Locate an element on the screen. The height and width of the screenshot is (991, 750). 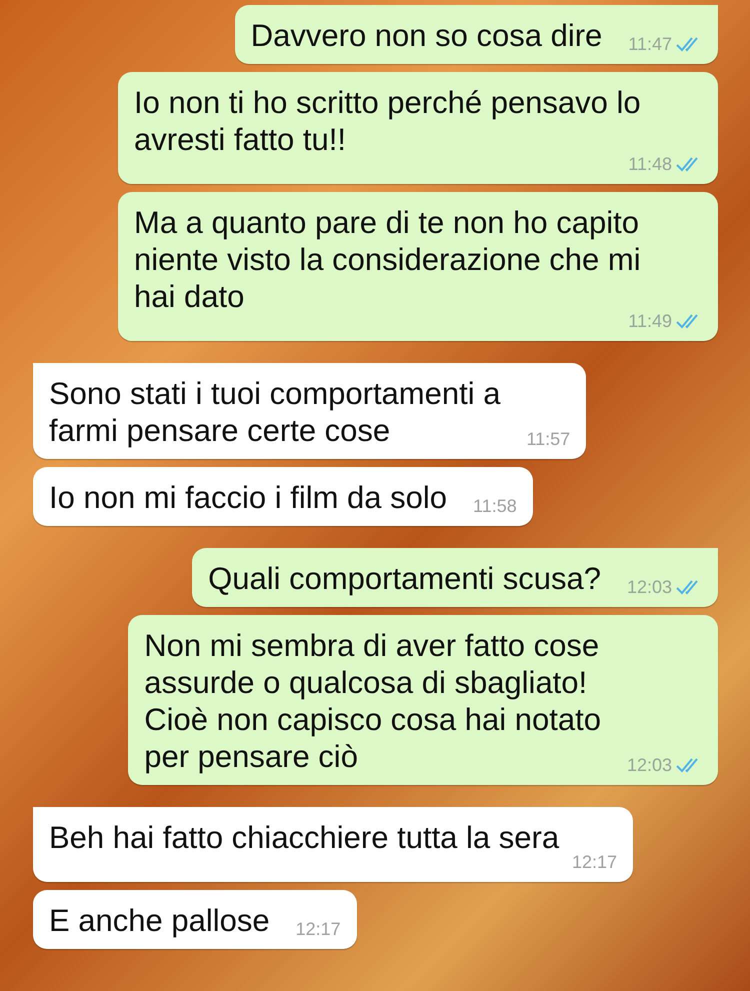
message-text: Quali comportamenti scusa? is located at coordinates (404, 578).